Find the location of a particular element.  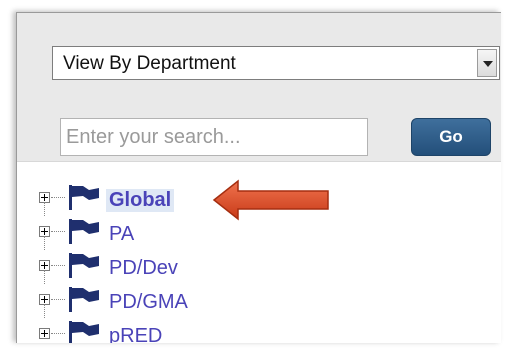

tree-node-label: Global is located at coordinates (140, 200).